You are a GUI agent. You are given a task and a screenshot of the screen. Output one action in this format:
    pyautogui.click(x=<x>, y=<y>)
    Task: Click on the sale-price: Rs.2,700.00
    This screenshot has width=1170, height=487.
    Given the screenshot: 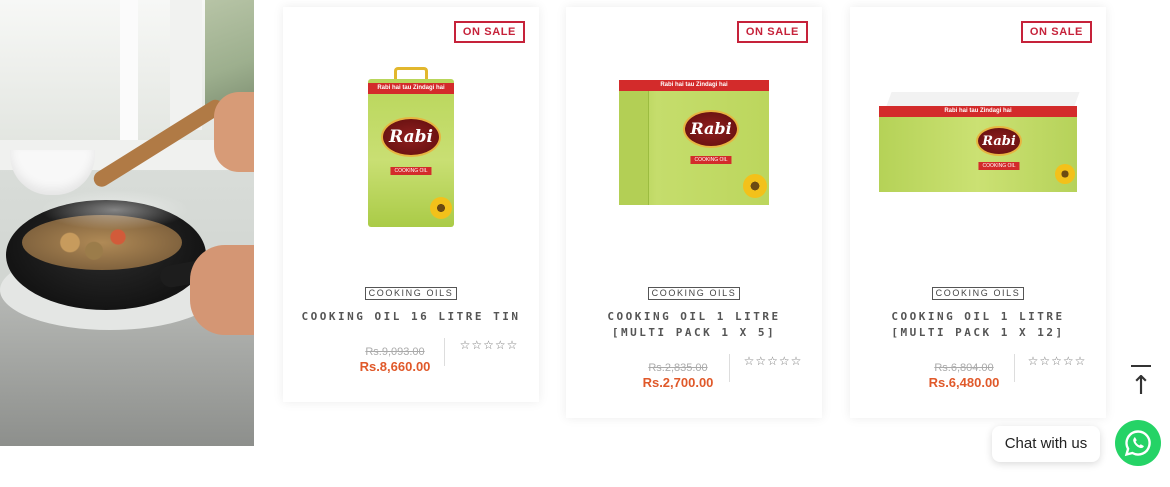 What is the action you would take?
    pyautogui.click(x=678, y=382)
    